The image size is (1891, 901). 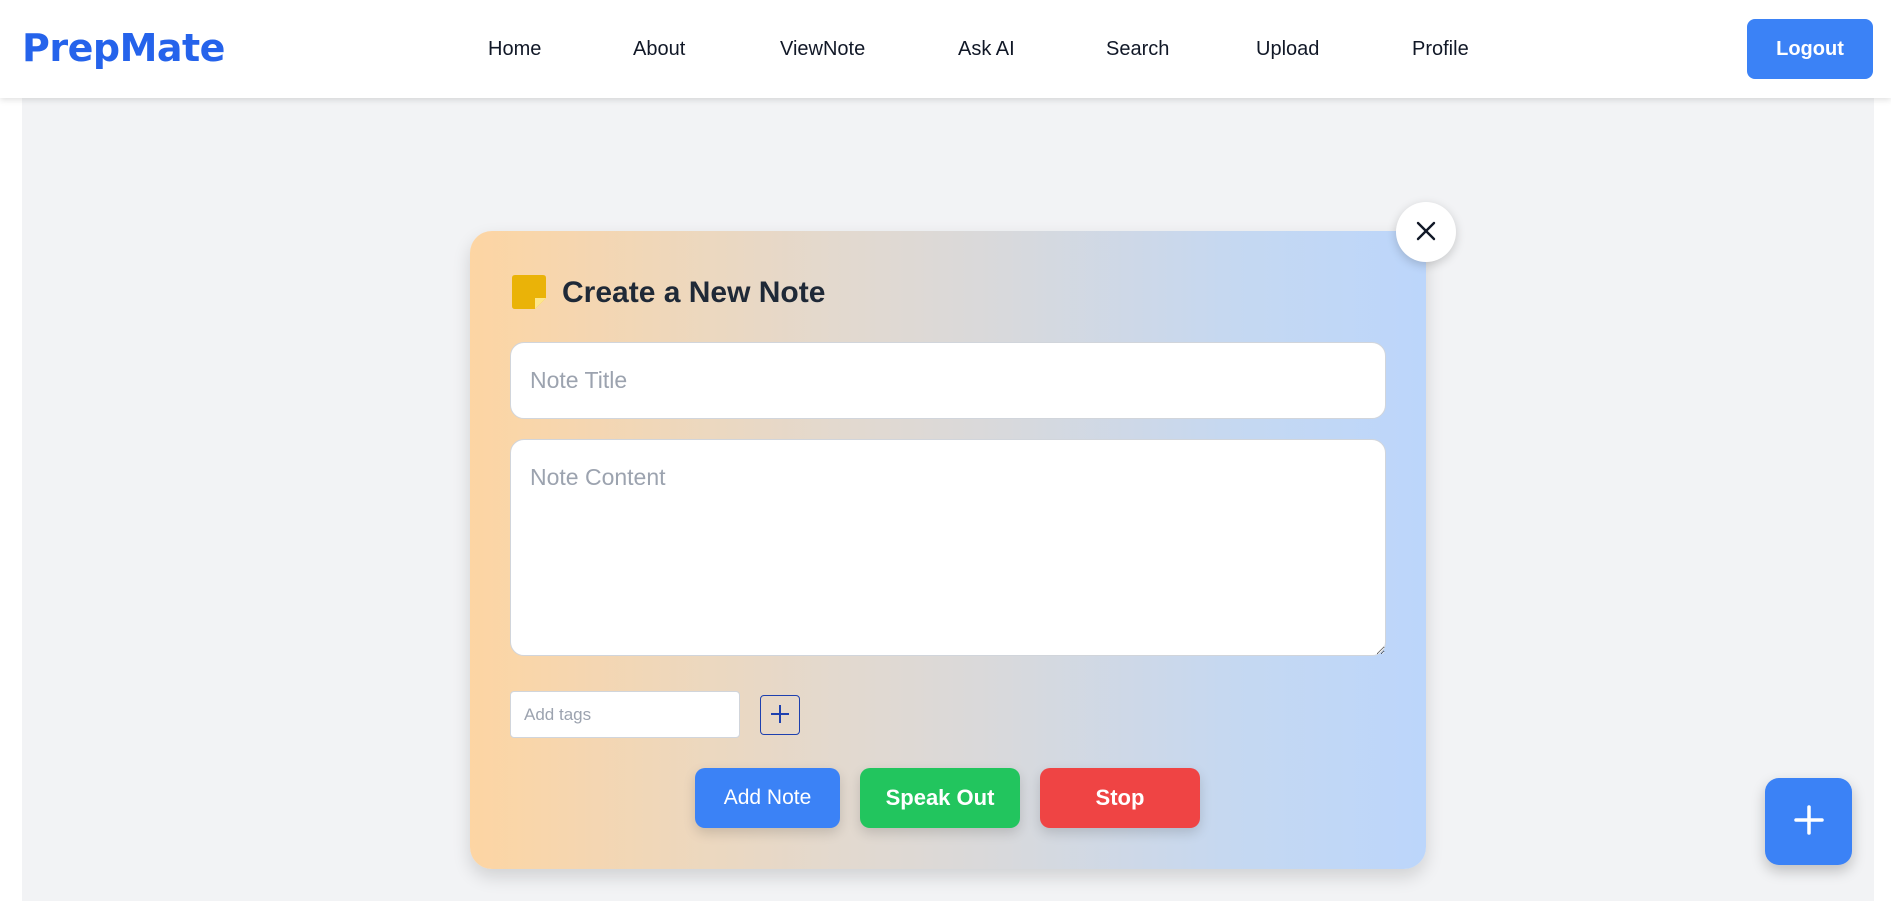 What do you see at coordinates (767, 798) in the screenshot?
I see `add-note-button: Add Note` at bounding box center [767, 798].